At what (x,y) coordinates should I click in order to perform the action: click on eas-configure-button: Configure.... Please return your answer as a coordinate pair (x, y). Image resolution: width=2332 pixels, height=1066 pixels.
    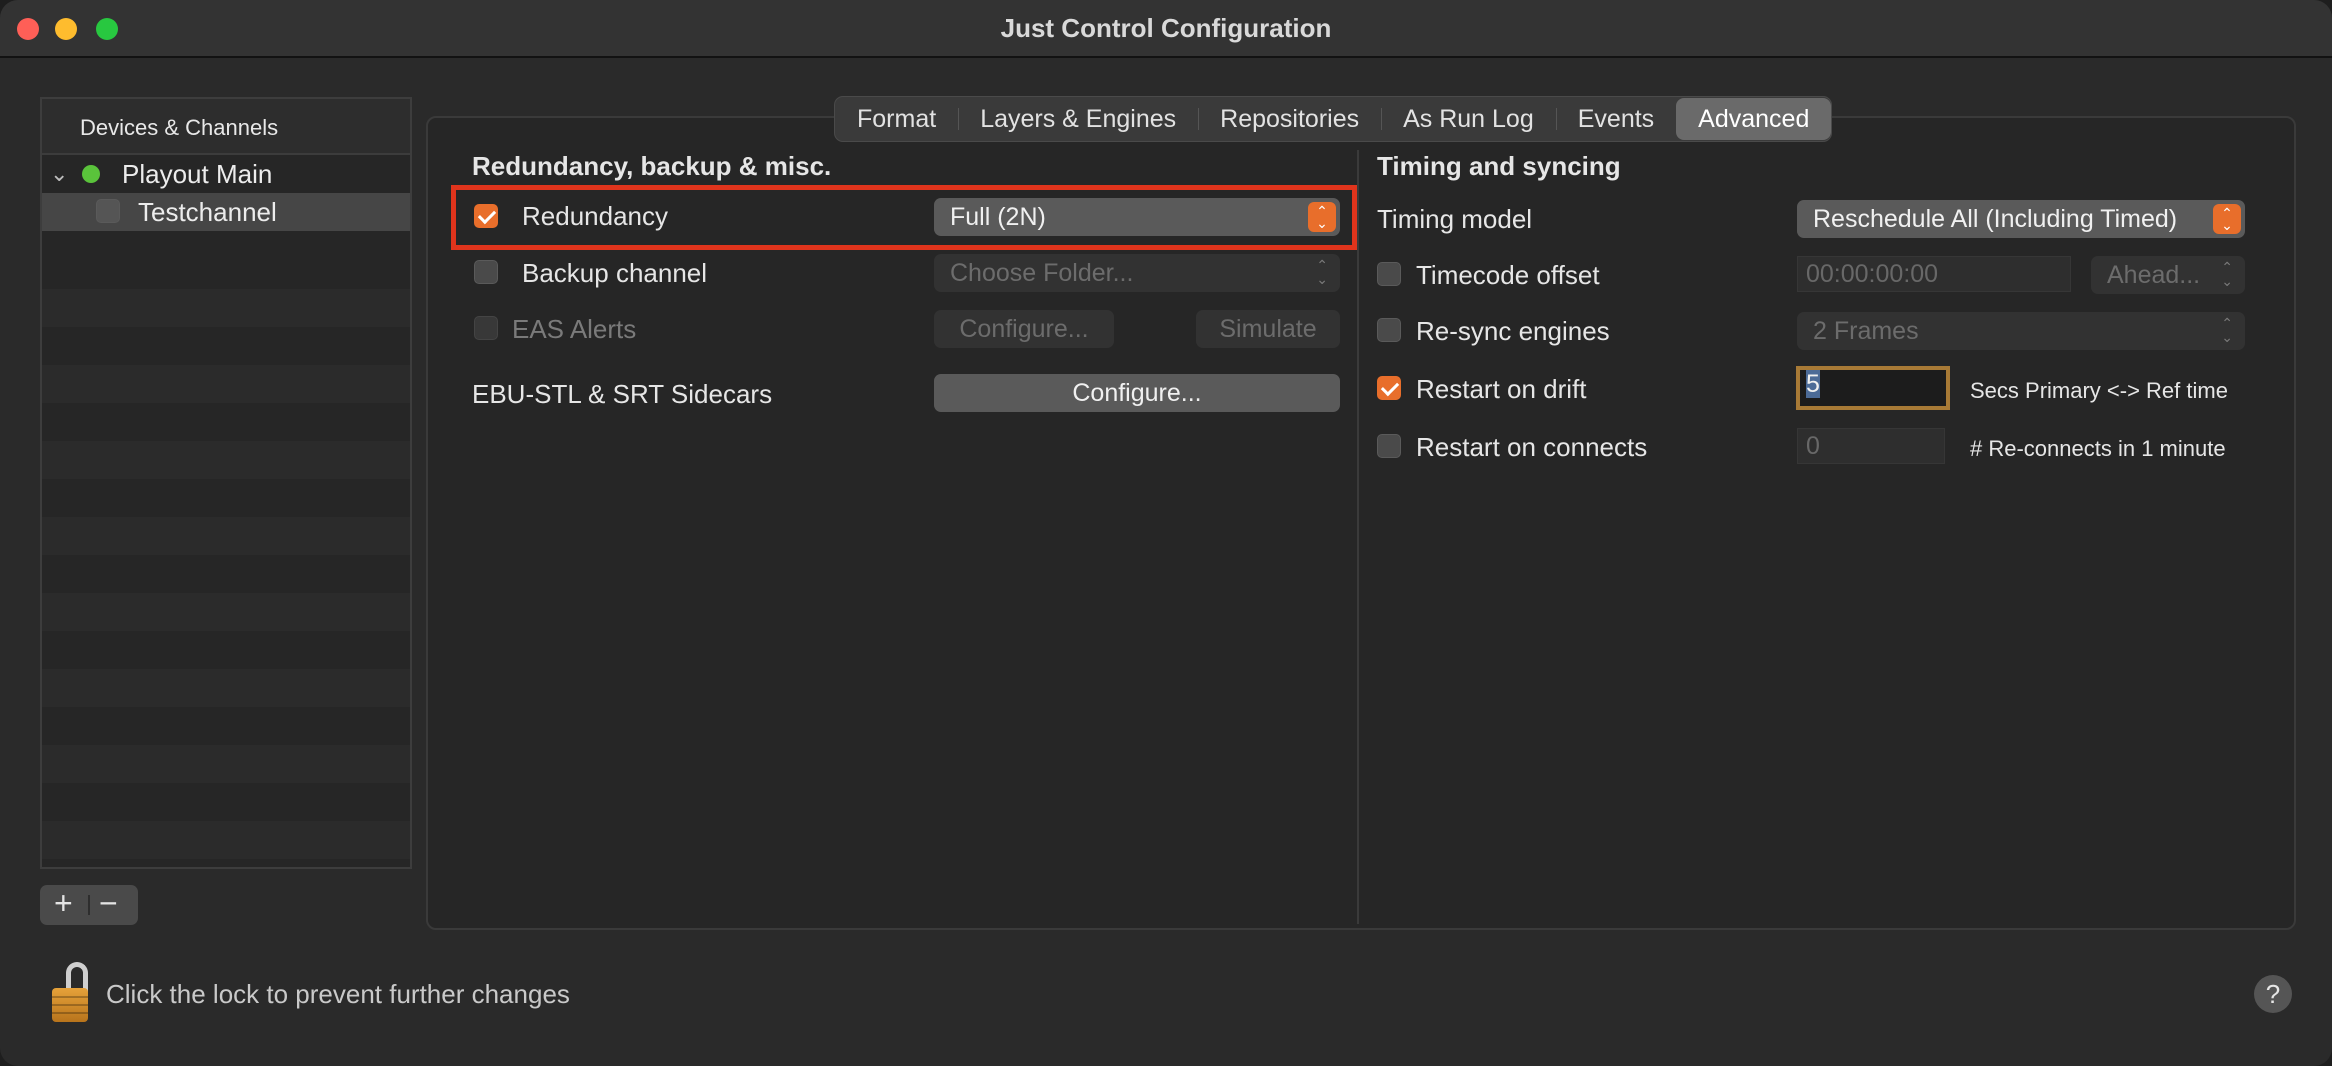
    Looking at the image, I should click on (1024, 329).